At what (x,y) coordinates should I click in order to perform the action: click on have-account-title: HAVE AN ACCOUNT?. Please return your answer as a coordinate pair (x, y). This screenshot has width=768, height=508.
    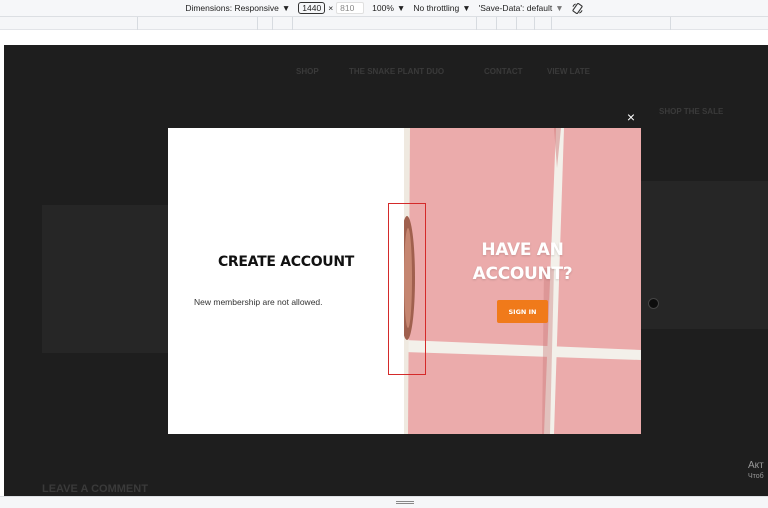
    Looking at the image, I should click on (522, 262).